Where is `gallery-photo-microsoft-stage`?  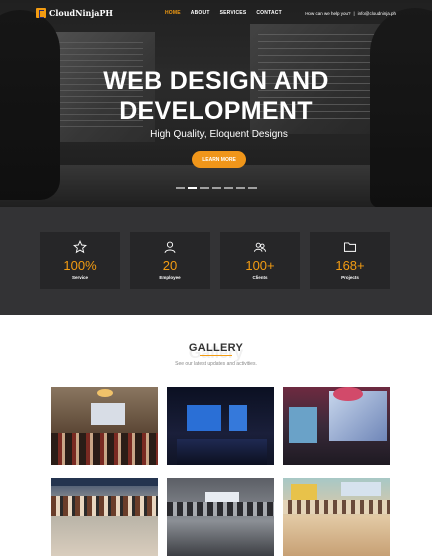 gallery-photo-microsoft-stage is located at coordinates (220, 426).